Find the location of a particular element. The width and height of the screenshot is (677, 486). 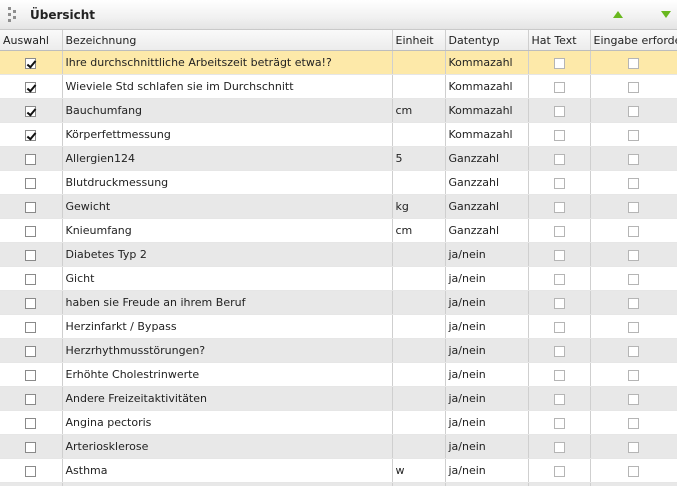

table-row: Knieumfang cm Ganzzahl is located at coordinates (338, 230).